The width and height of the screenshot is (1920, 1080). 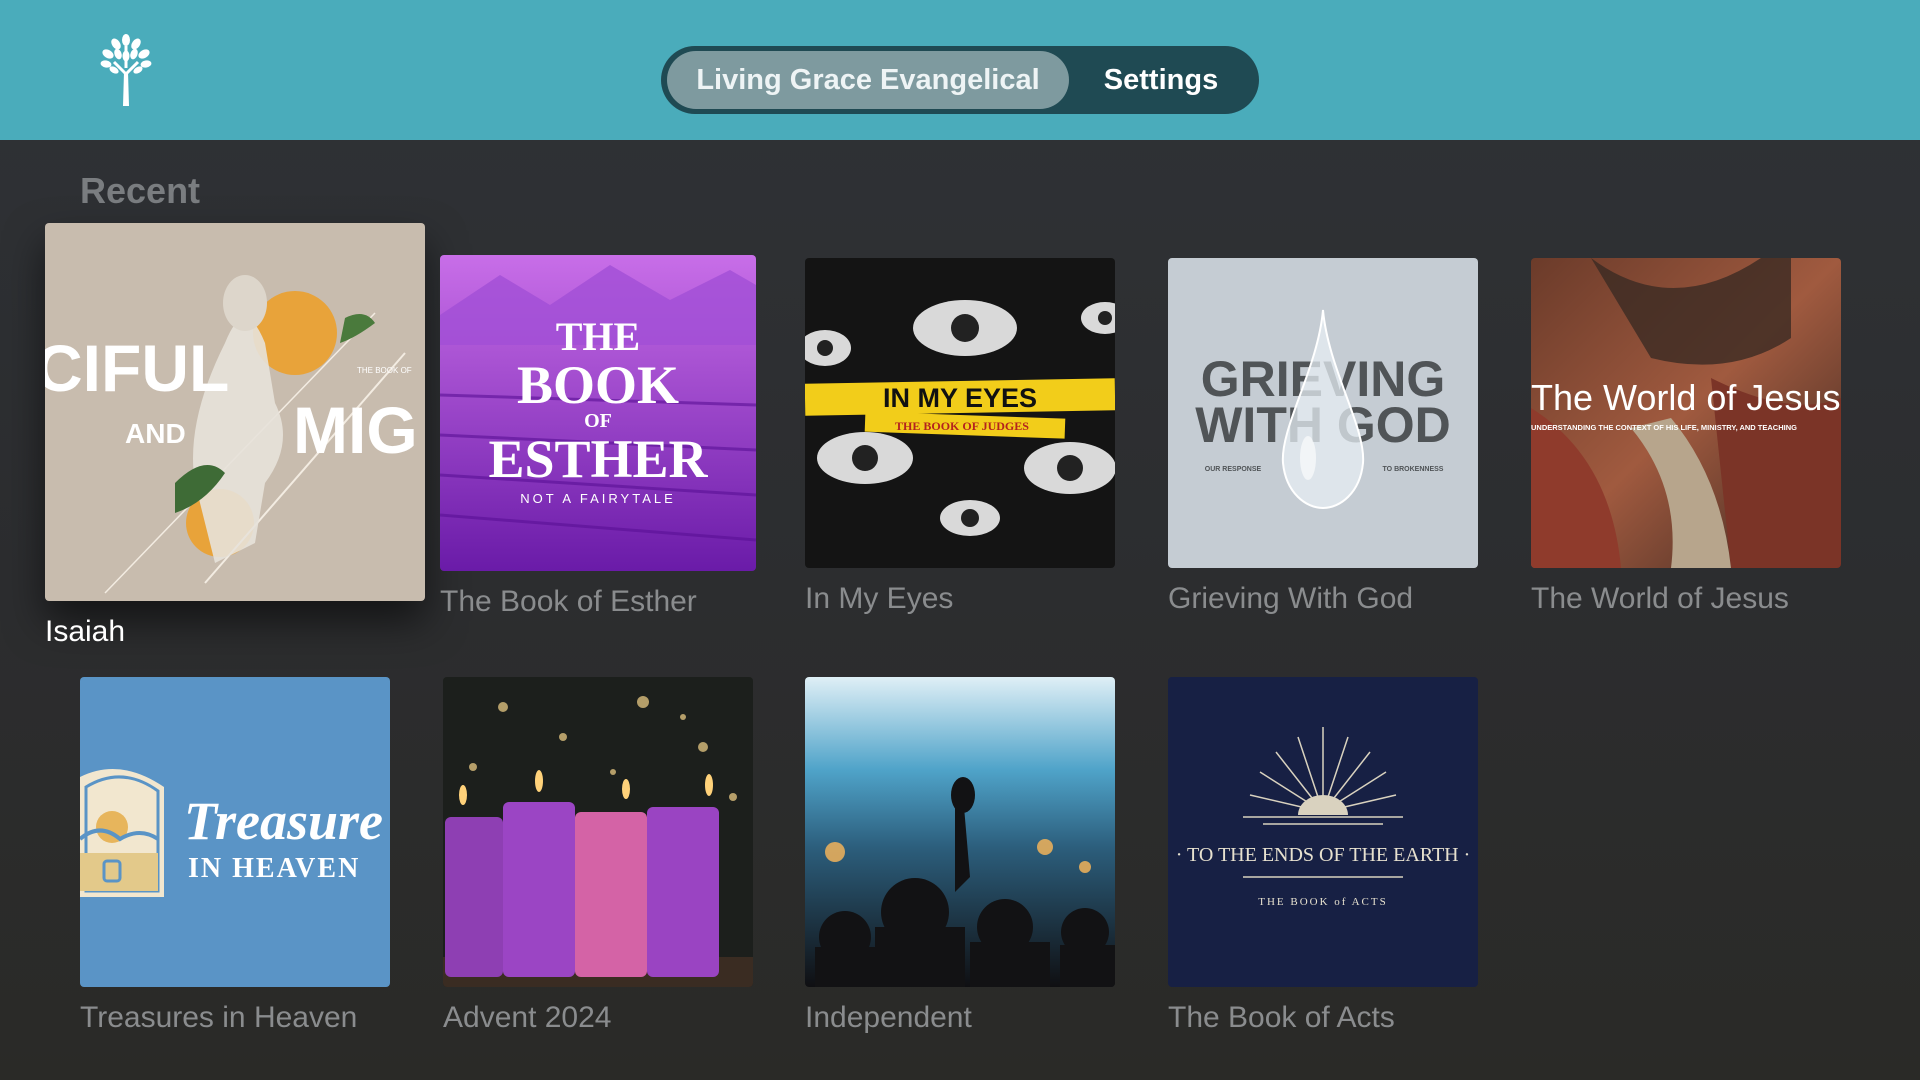 I want to click on artwork-isaiah: CIFUL AND MIG THE BOOK OF, so click(x=235, y=412).